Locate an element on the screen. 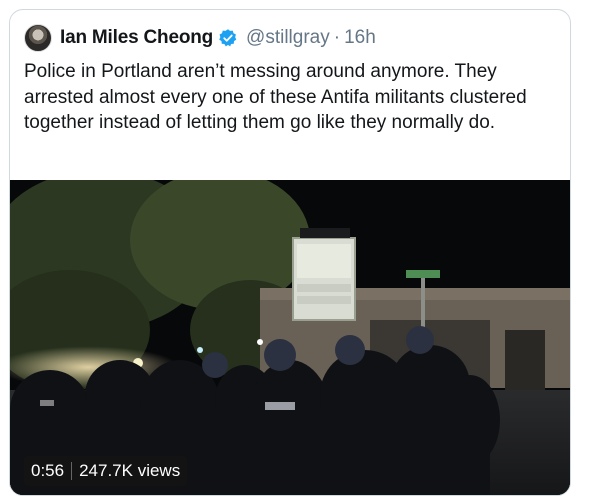  video-stats: 0:56 247.7K views is located at coordinates (106, 471).